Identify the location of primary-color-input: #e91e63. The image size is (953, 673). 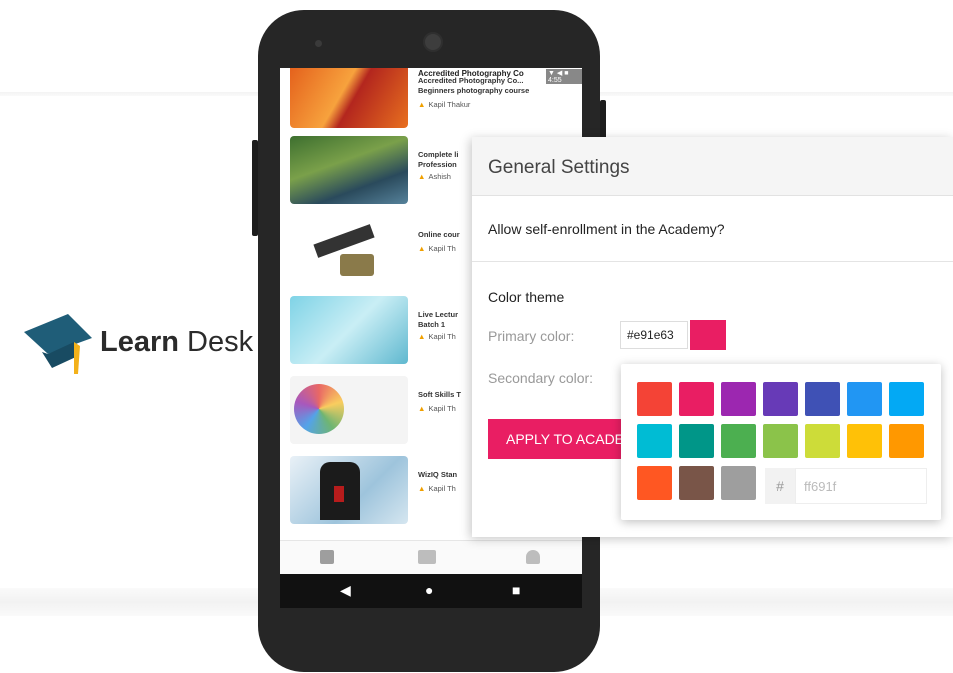
(654, 335).